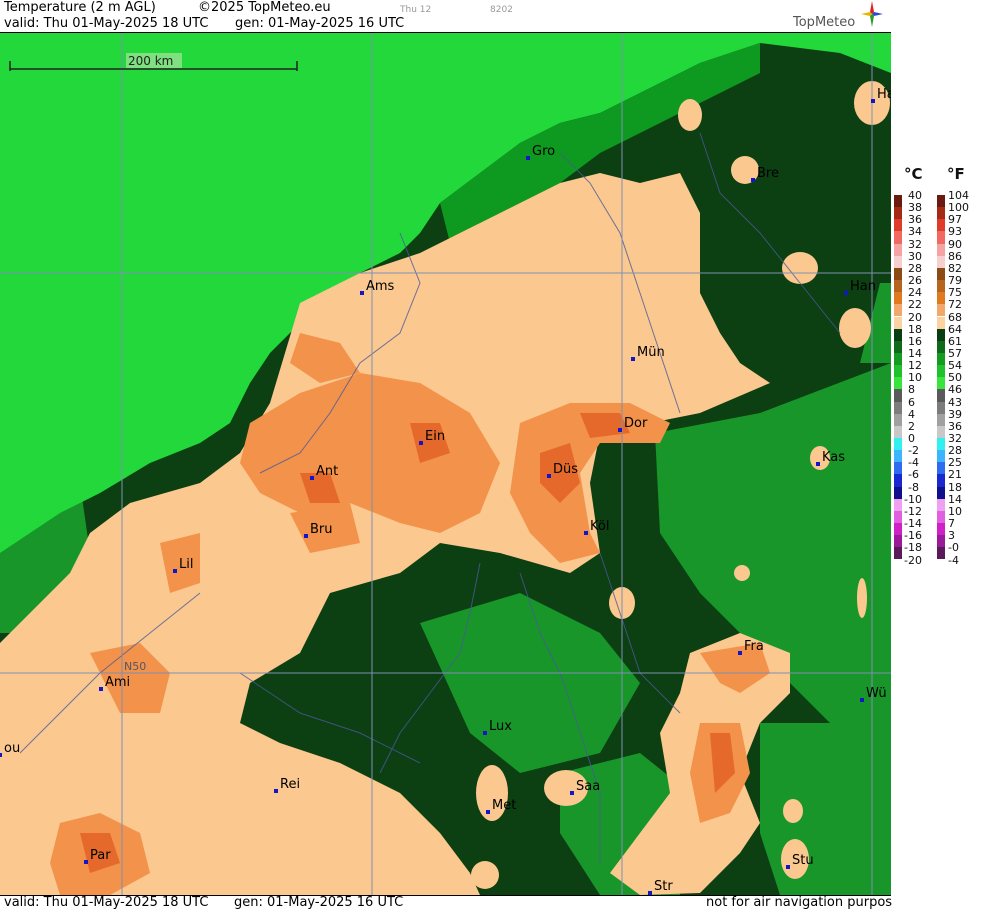  Describe the element at coordinates (380, 286) in the screenshot. I see `city-label: Ams` at that location.